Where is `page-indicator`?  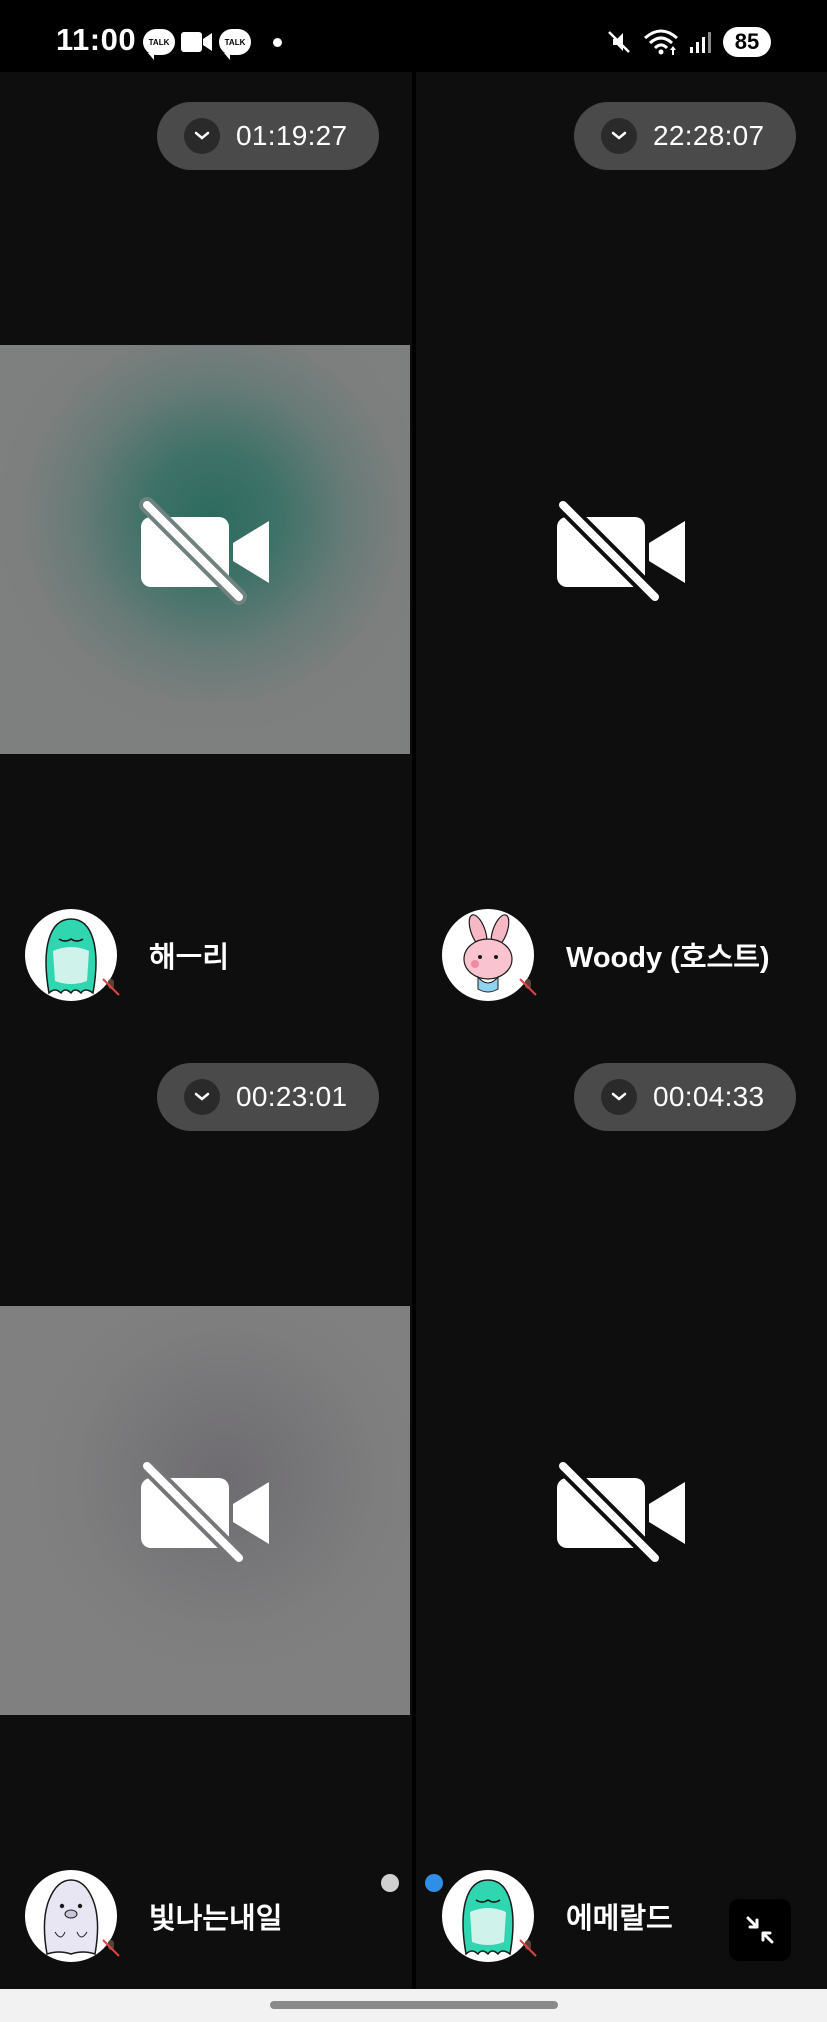
page-indicator is located at coordinates (412, 1883).